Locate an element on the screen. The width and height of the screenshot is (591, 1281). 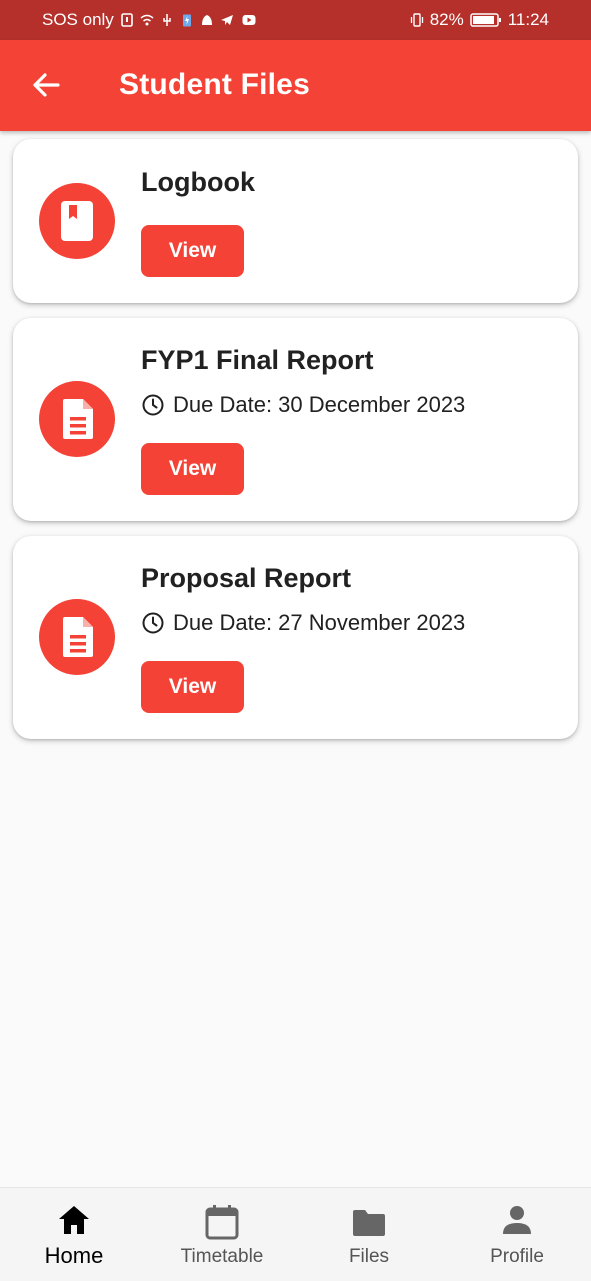
usb-icon is located at coordinates (167, 20).